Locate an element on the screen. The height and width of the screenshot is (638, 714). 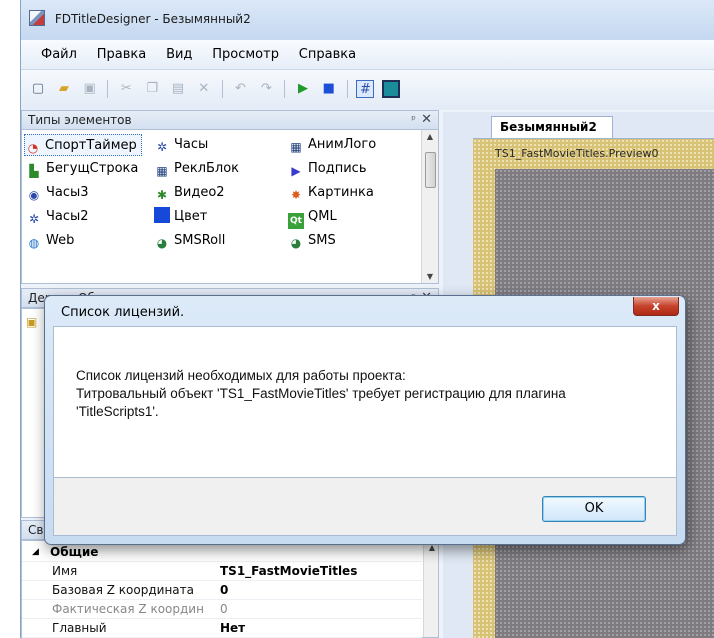
element-label: QML is located at coordinates (322, 216).